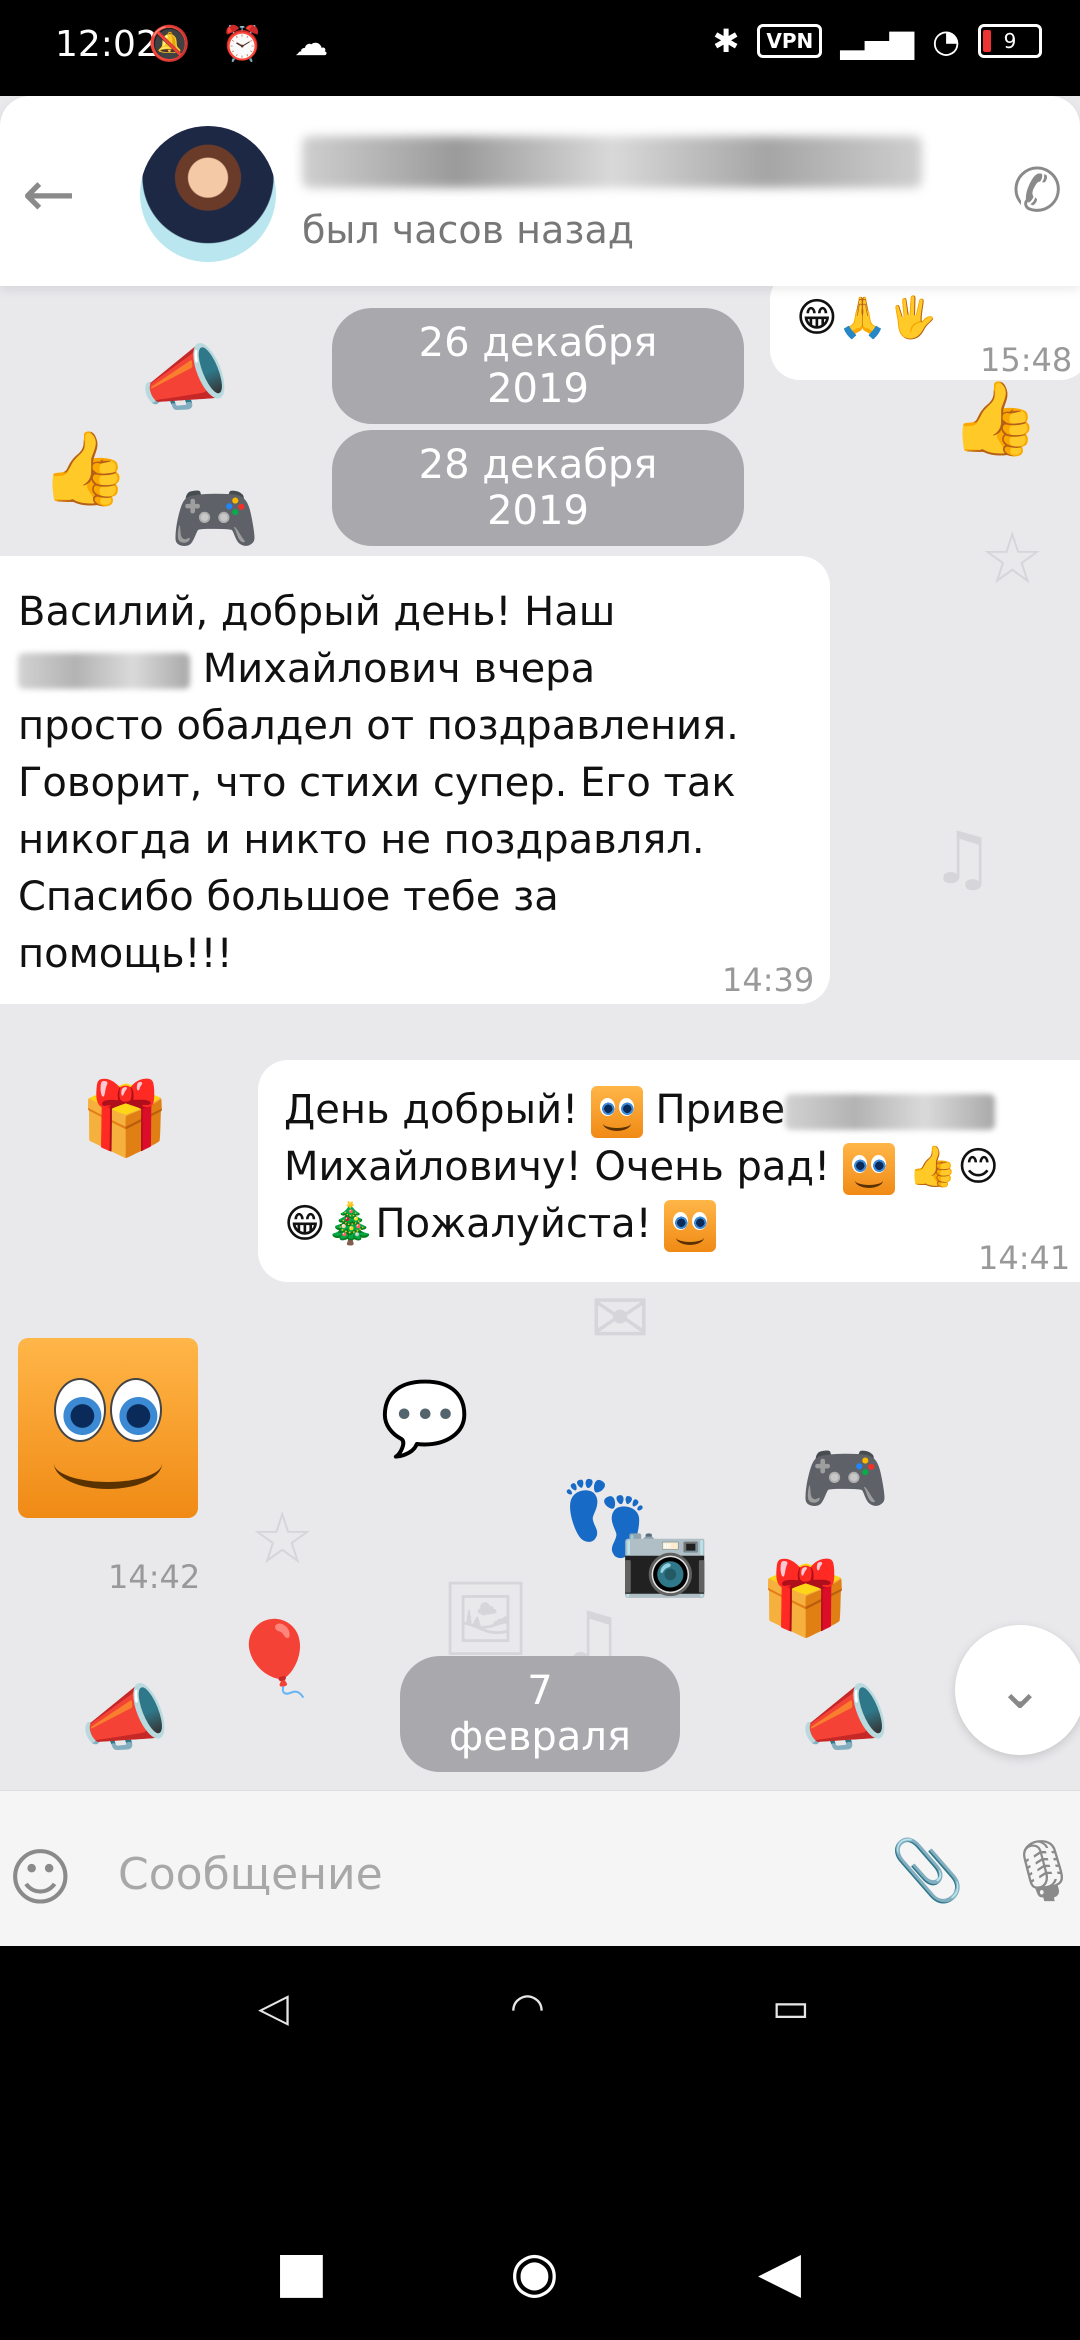  Describe the element at coordinates (208, 194) in the screenshot. I see `avatar` at that location.